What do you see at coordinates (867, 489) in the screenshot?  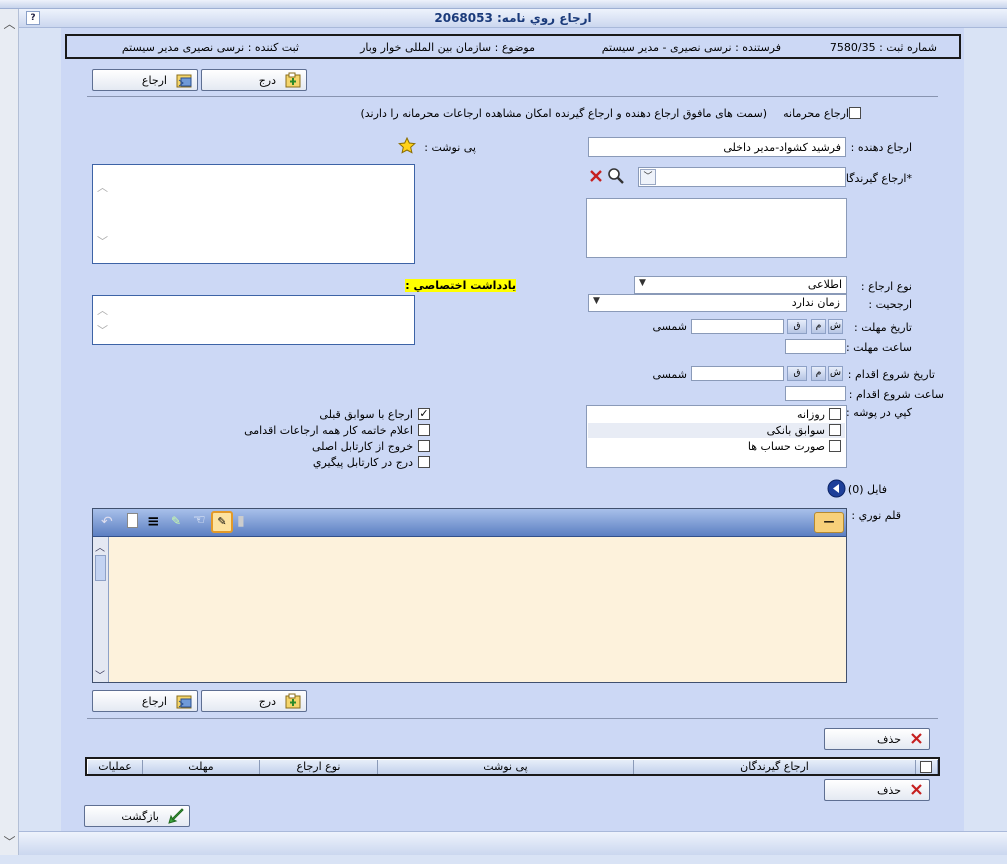 I see `file-label: فايل (0)` at bounding box center [867, 489].